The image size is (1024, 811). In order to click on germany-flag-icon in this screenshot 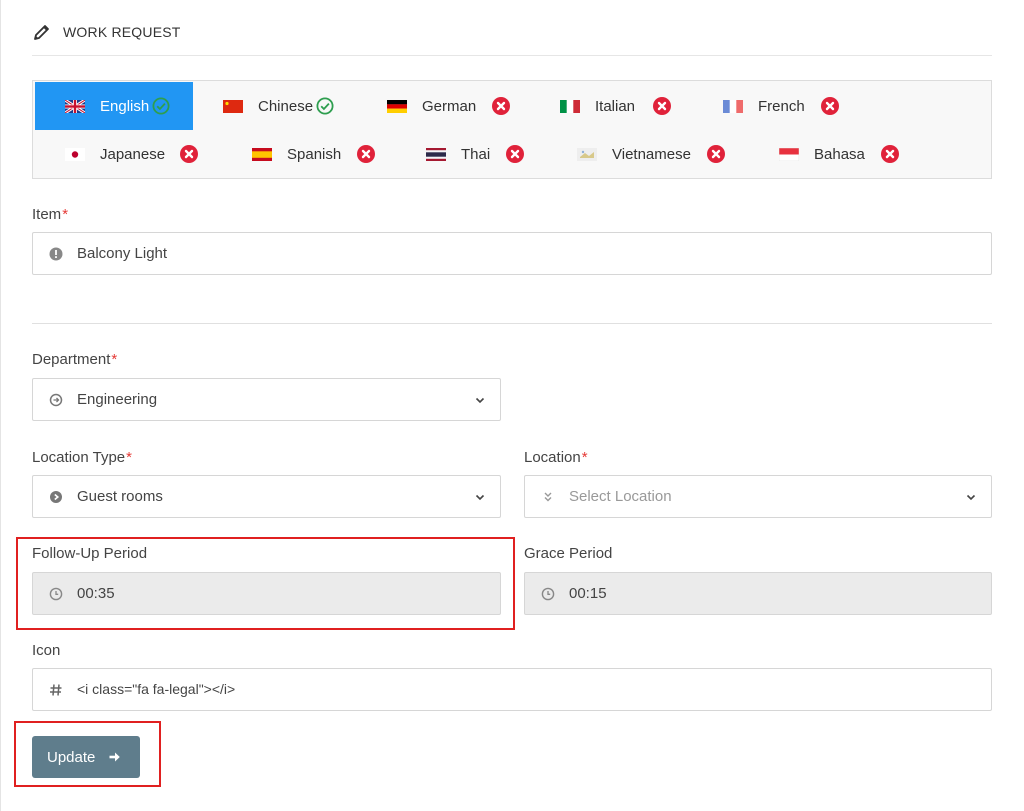, I will do `click(397, 106)`.